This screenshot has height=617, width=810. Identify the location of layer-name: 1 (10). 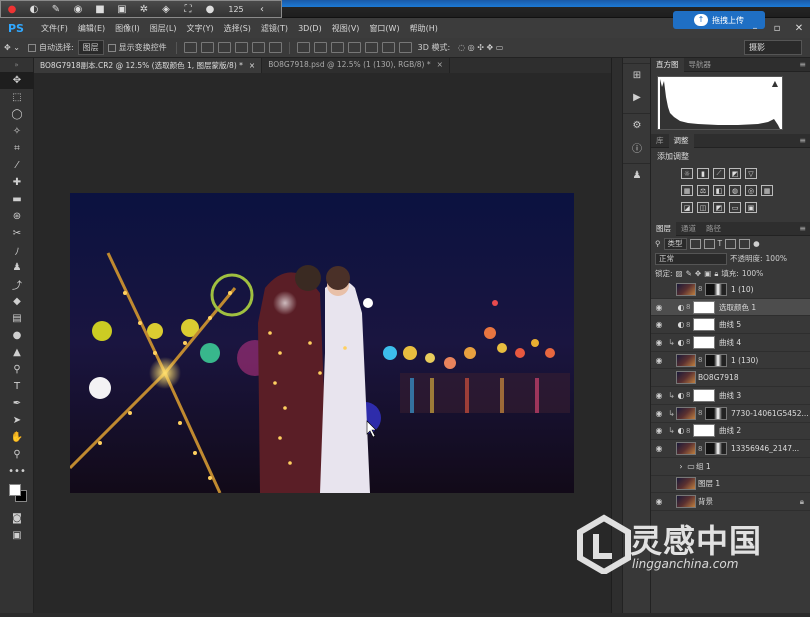
(742, 289).